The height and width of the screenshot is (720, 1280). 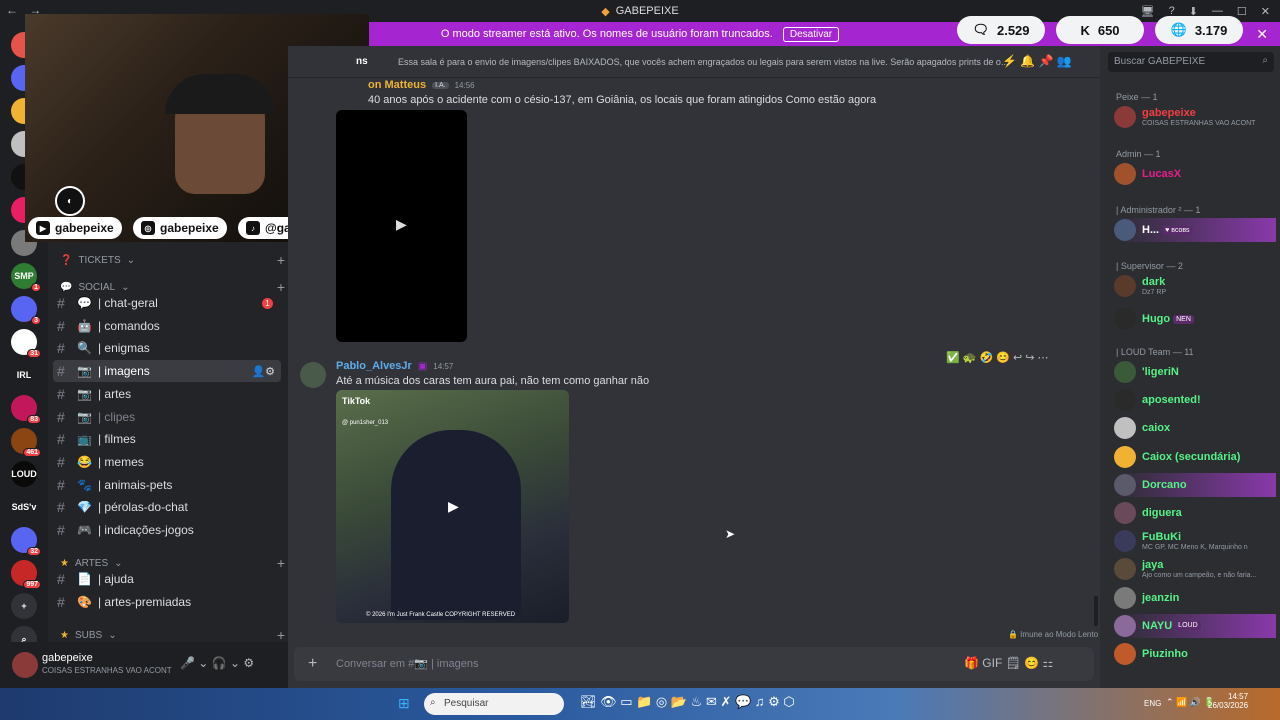 I want to click on member-item: Piuzinho, so click(x=1195, y=654).